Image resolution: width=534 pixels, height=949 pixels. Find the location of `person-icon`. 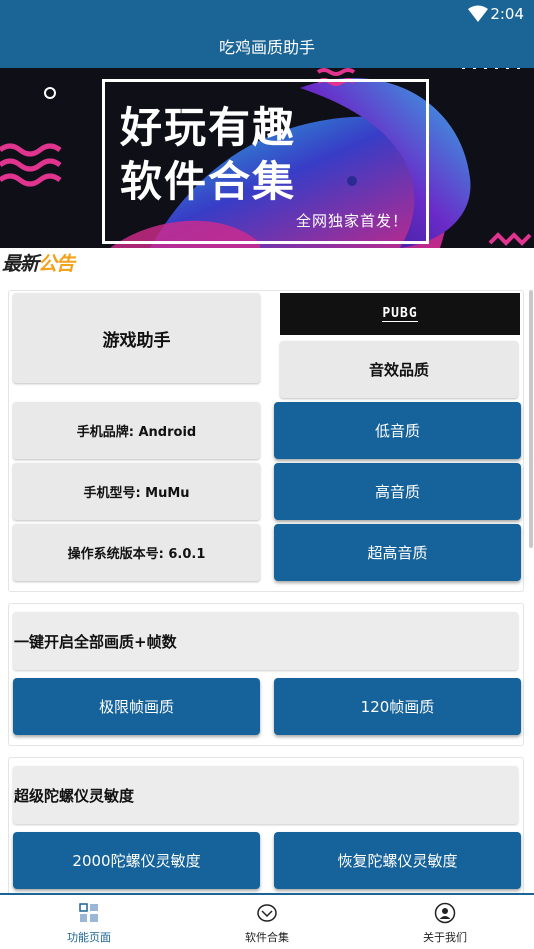

person-icon is located at coordinates (445, 913).